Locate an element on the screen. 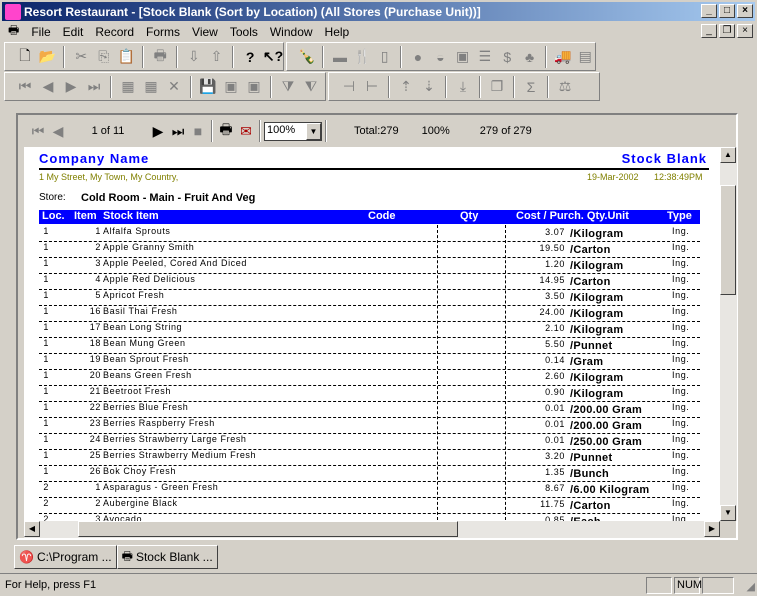 Image resolution: width=757 pixels, height=596 pixels. price-icon: $ is located at coordinates (507, 57).